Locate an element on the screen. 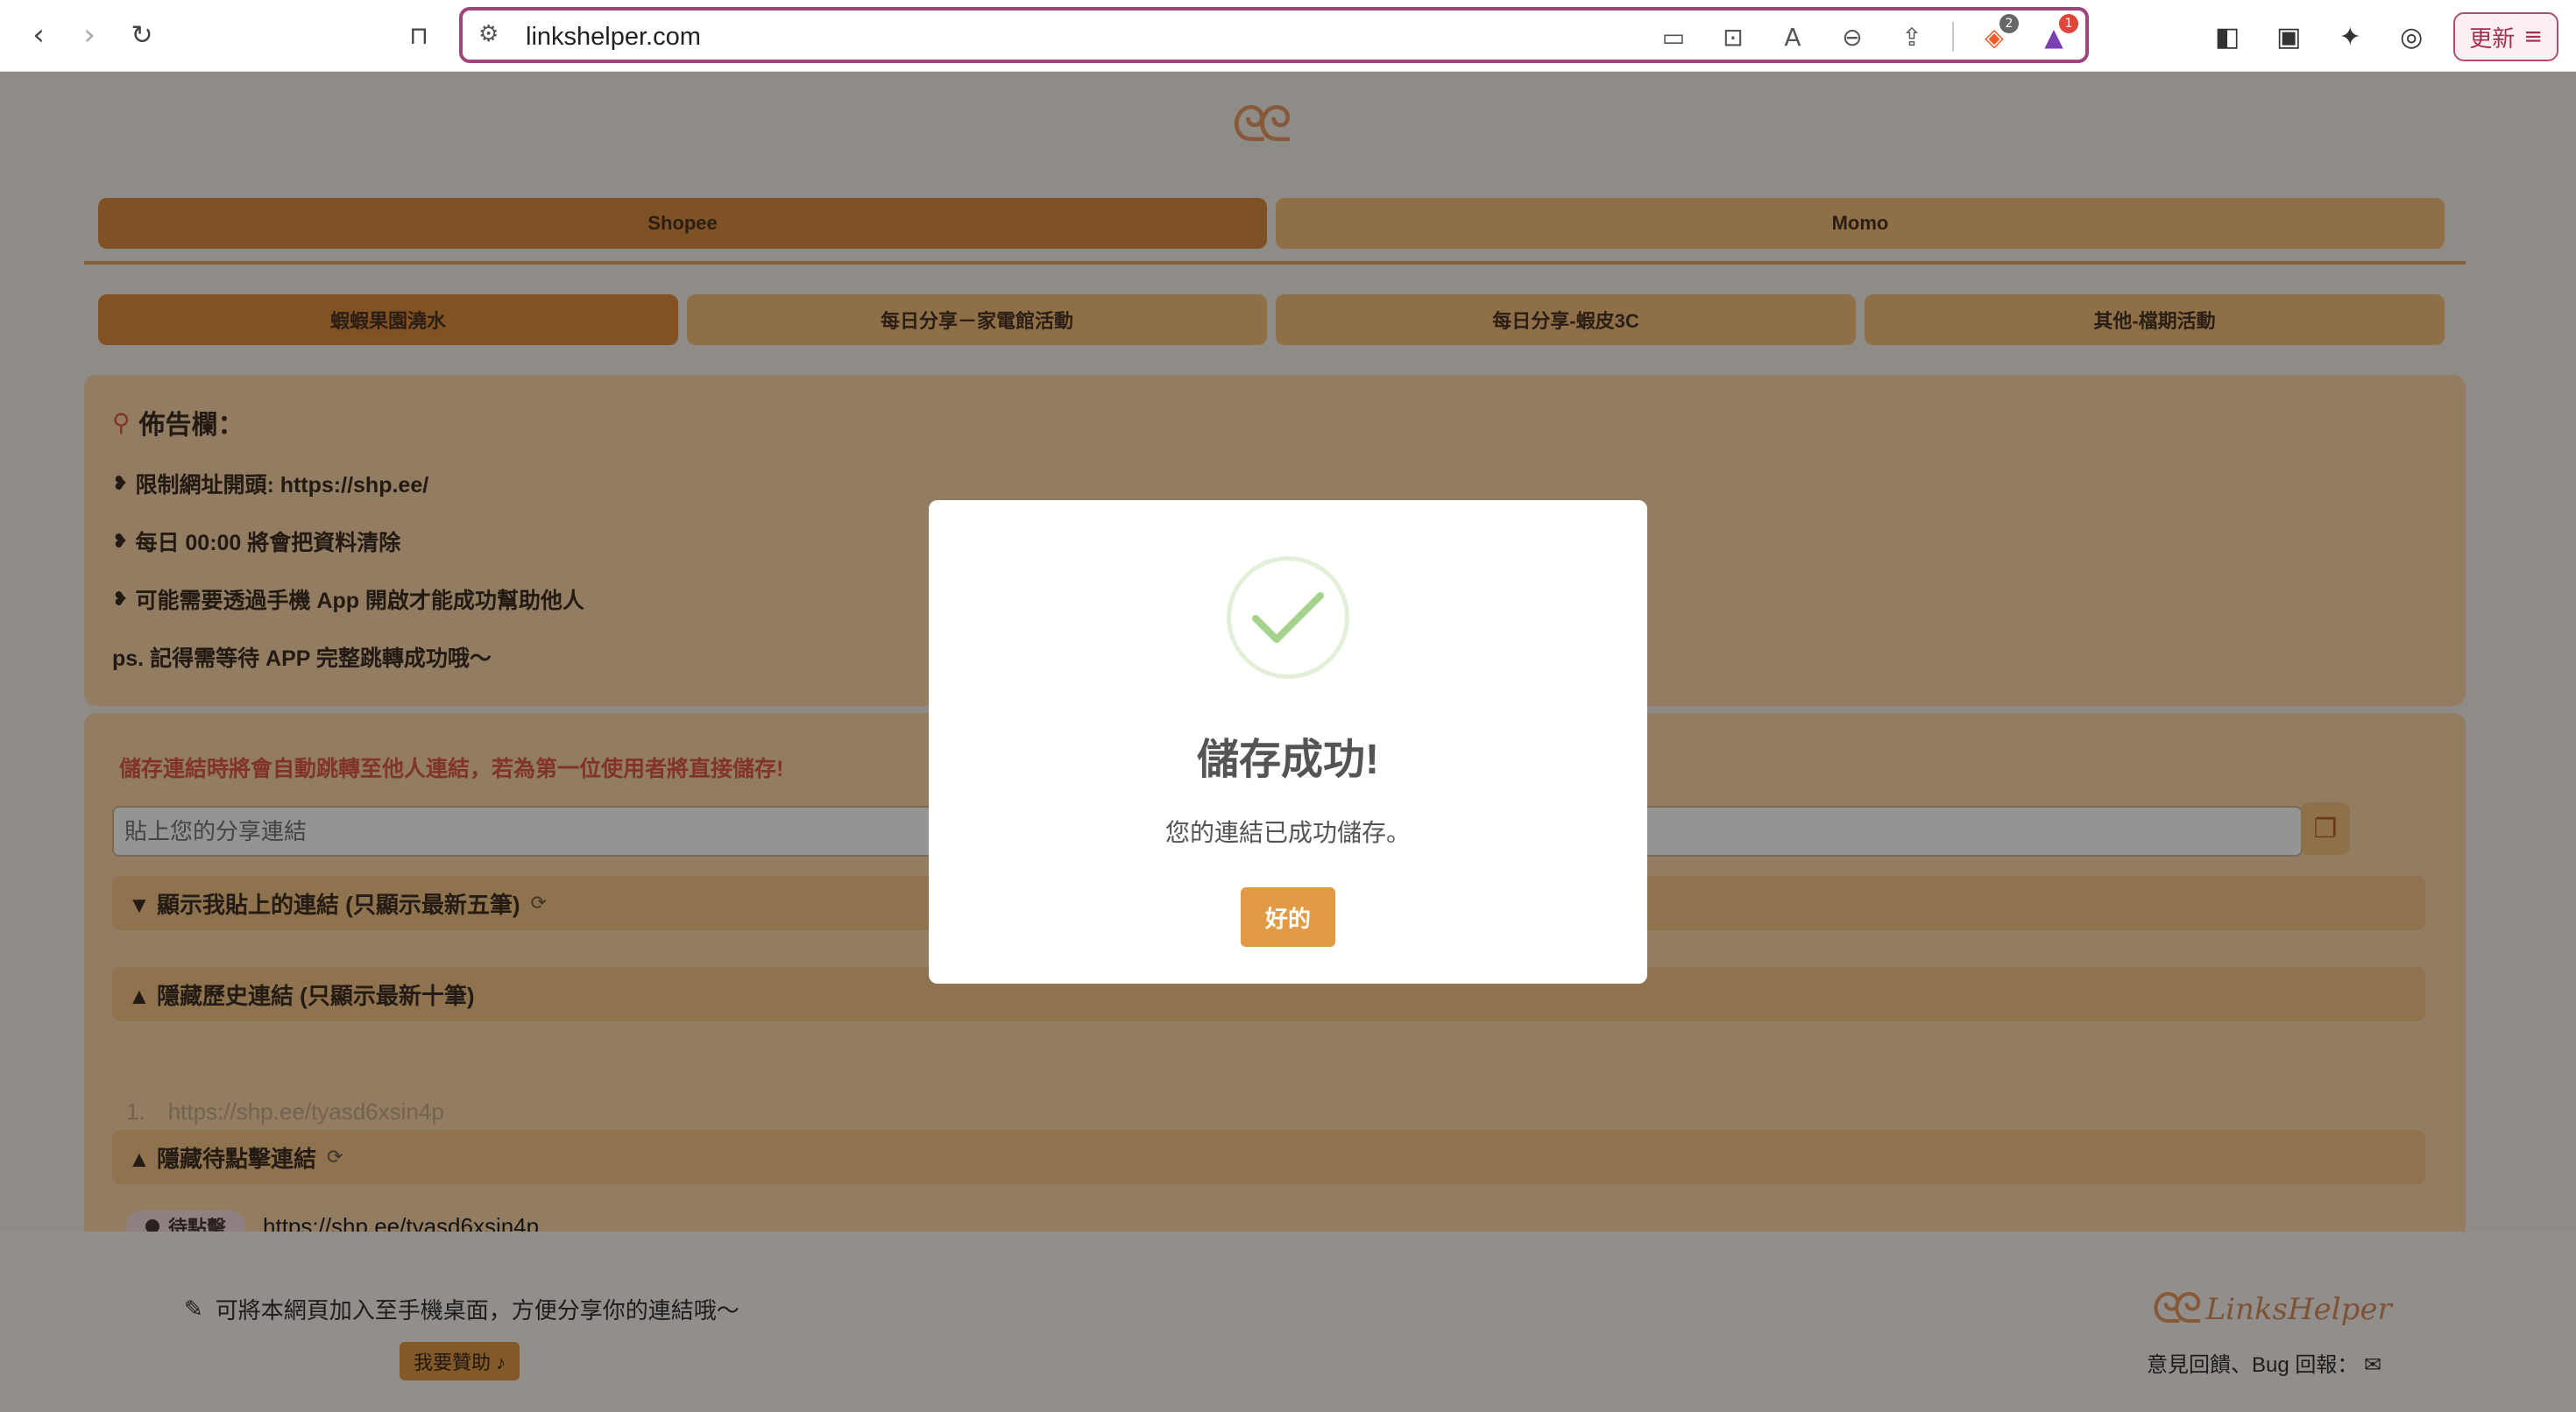  install-app-icon: ⊡ is located at coordinates (1733, 37).